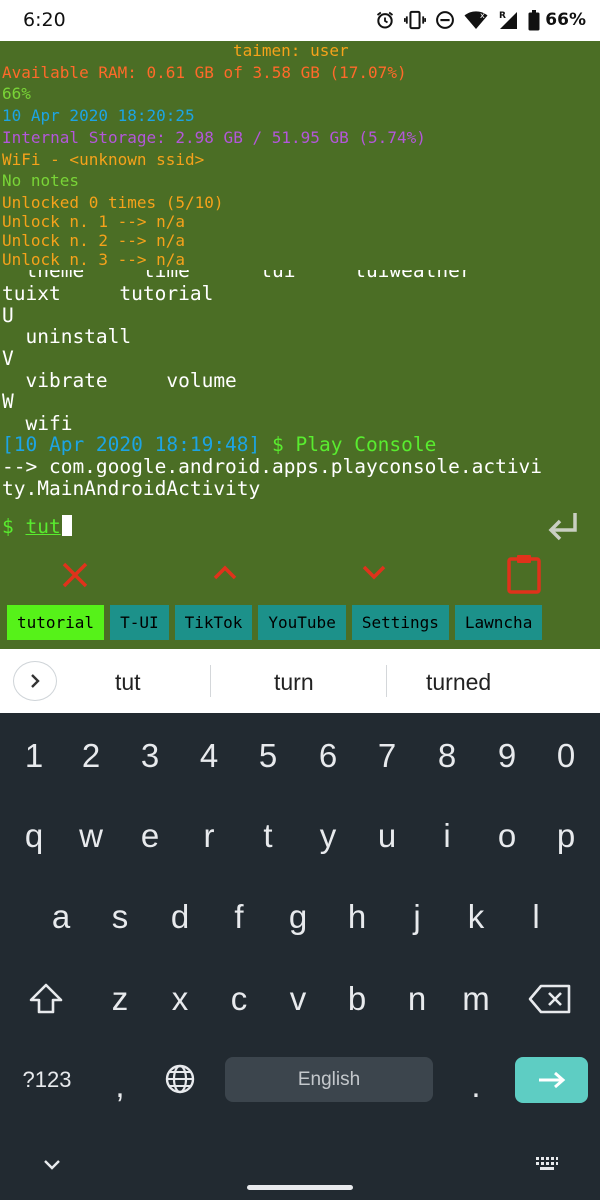 This screenshot has height=1200, width=600. Describe the element at coordinates (507, 756) in the screenshot. I see `key-9: 9` at that location.